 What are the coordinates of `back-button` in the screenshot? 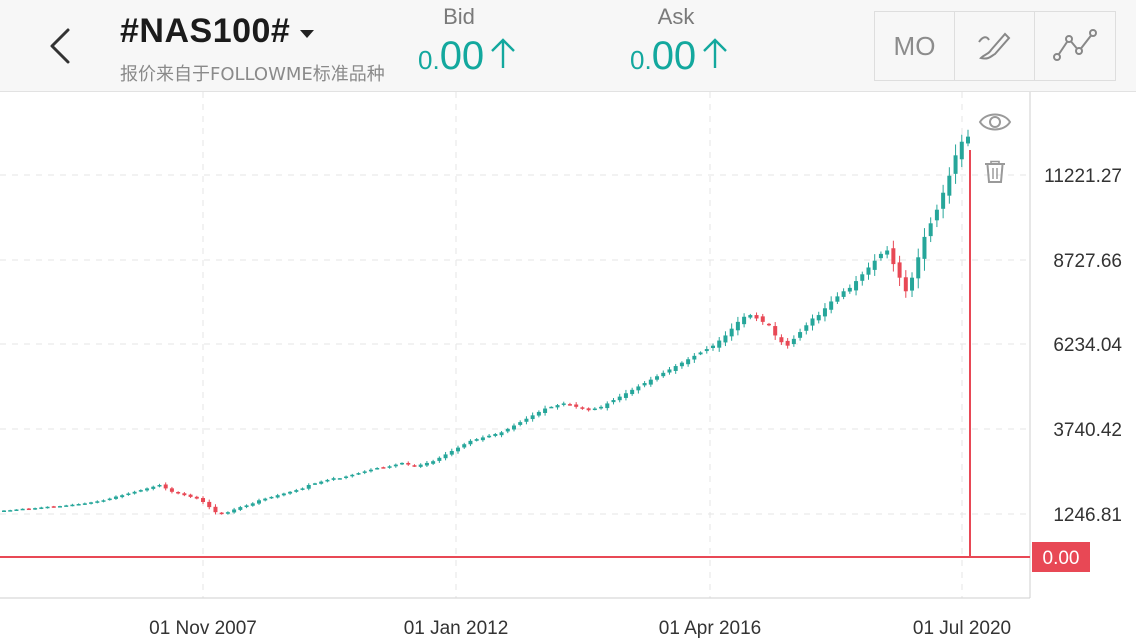 It's located at (60, 46).